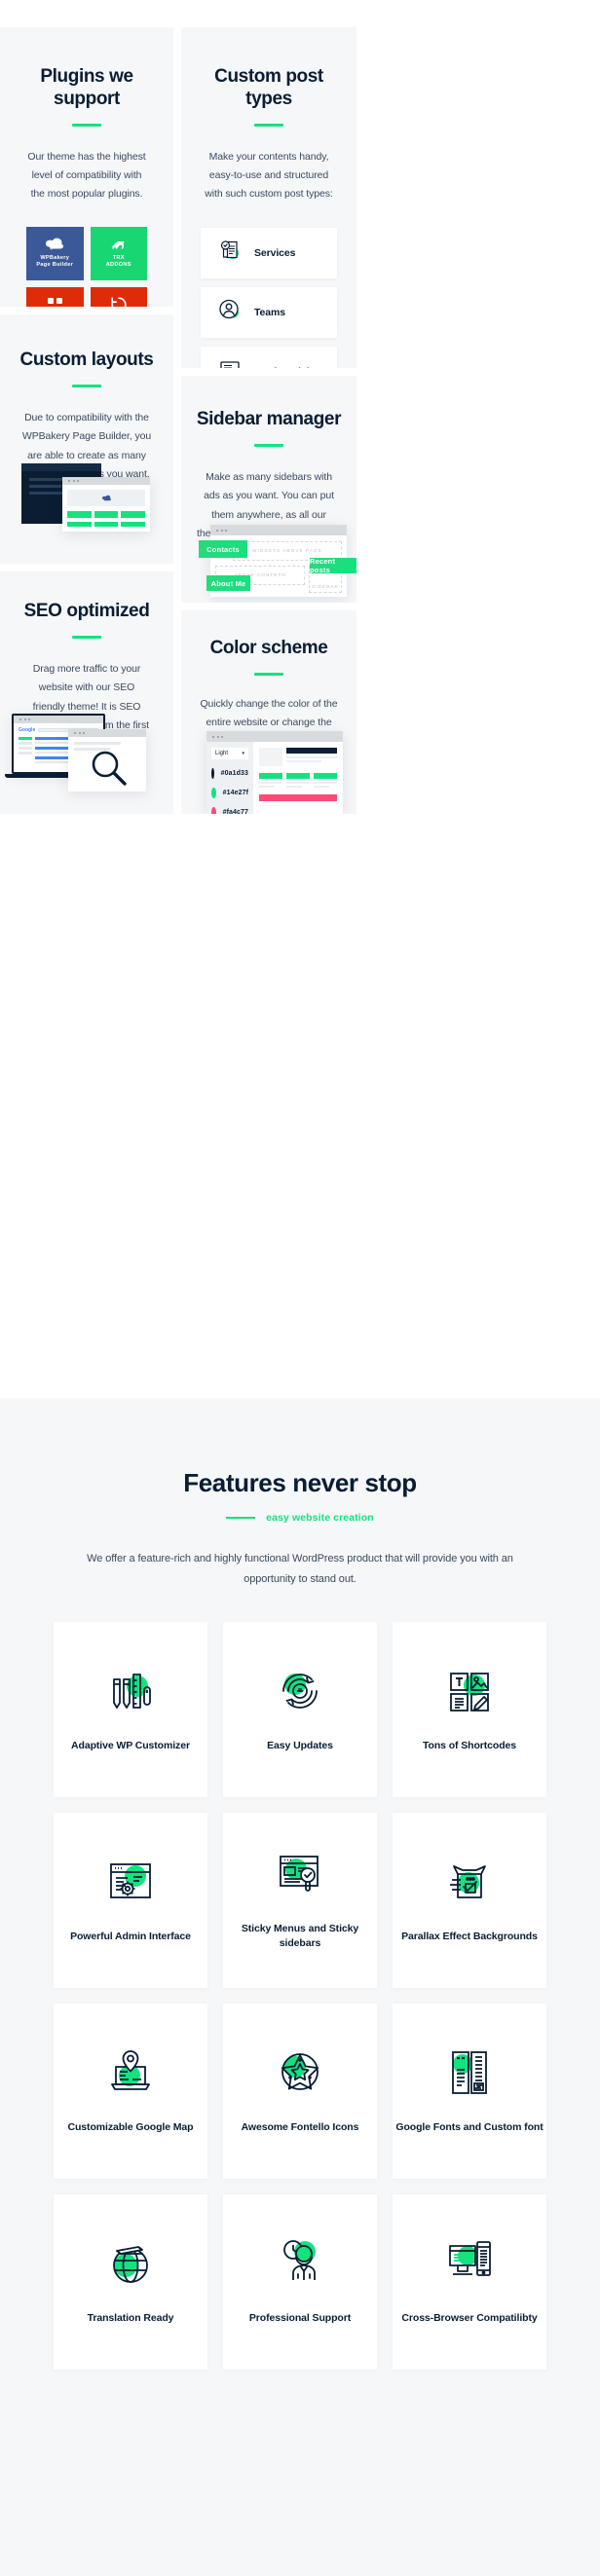  What do you see at coordinates (54, 244) in the screenshot?
I see `cloud-icon` at bounding box center [54, 244].